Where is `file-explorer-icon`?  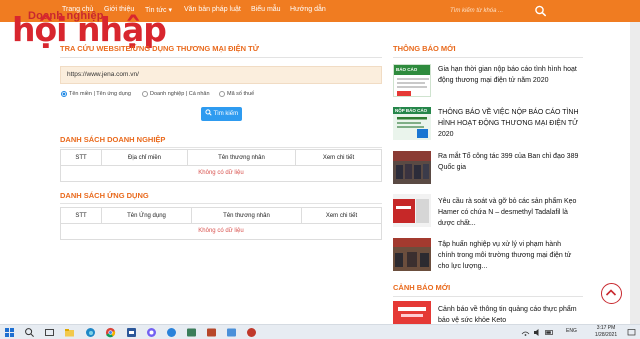
file-explorer-icon is located at coordinates (69, 332).